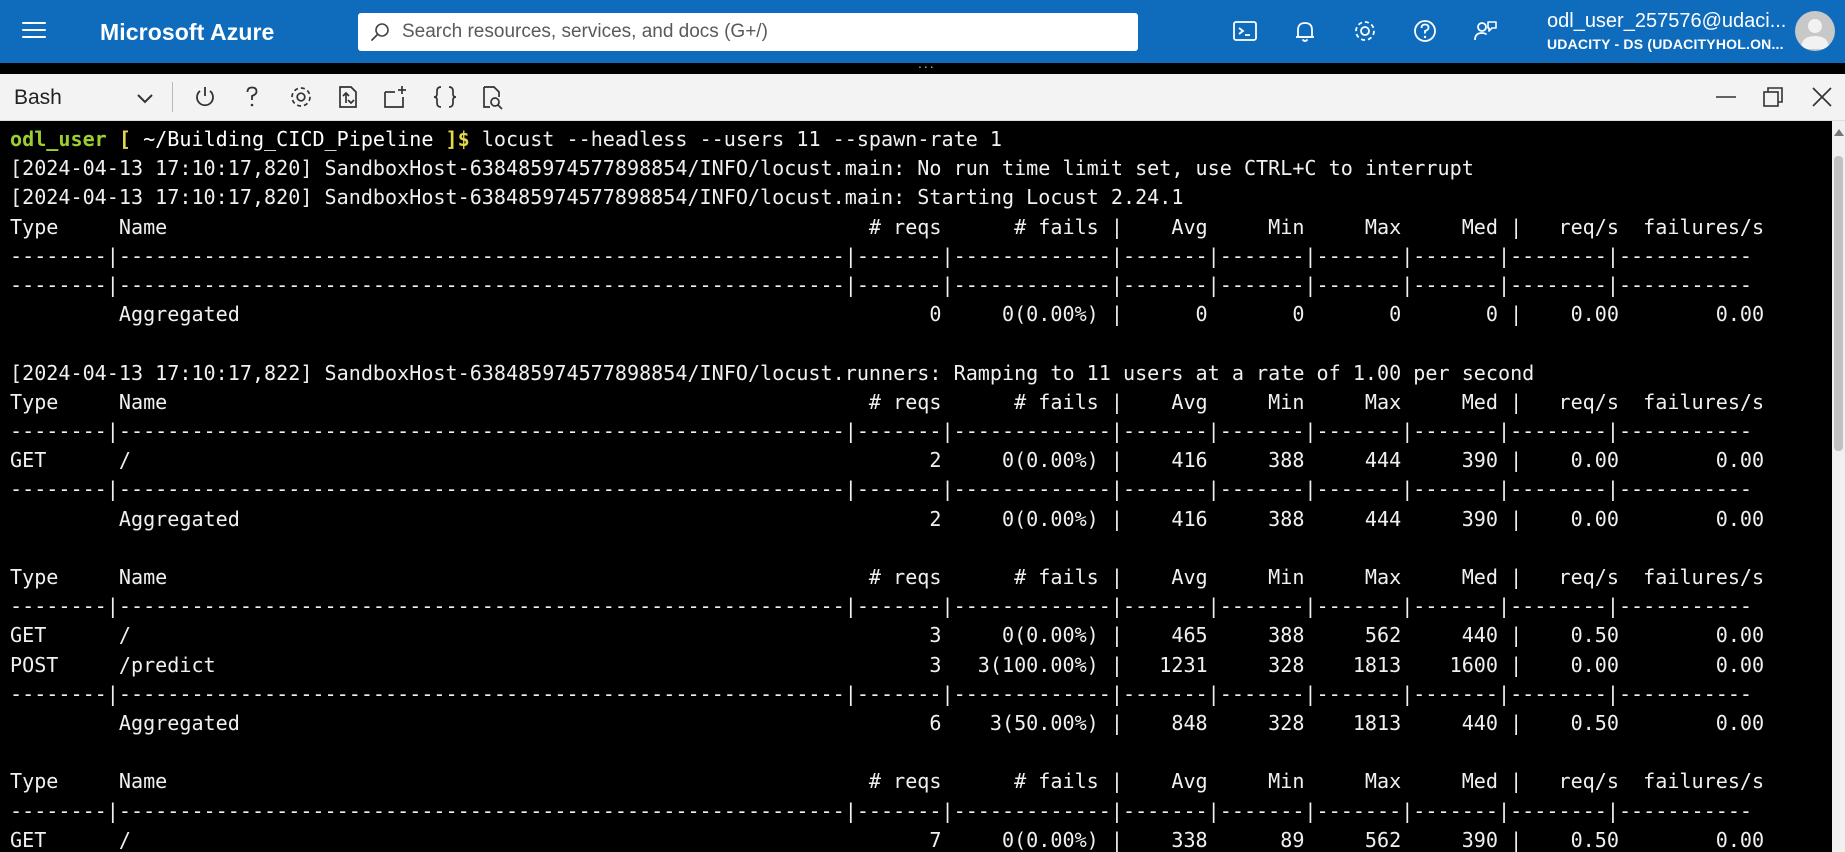 Image resolution: width=1845 pixels, height=852 pixels. Describe the element at coordinates (1305, 31) in the screenshot. I see `notifications-icon` at that location.